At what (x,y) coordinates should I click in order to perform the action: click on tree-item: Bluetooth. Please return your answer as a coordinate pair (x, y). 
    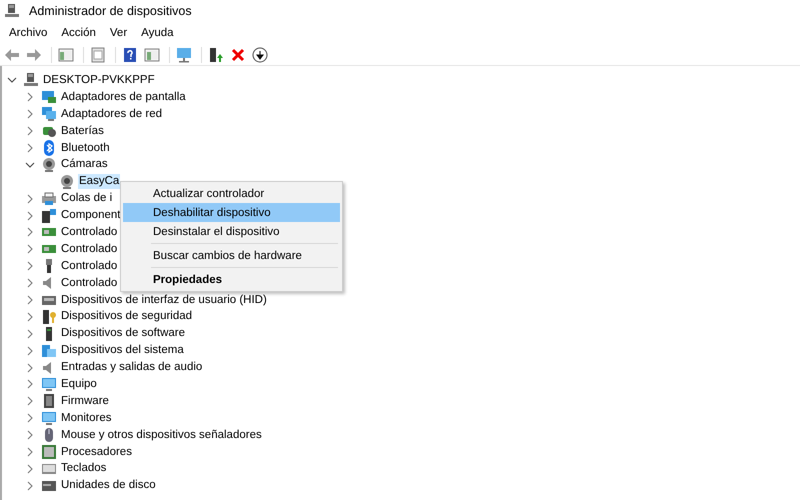
    Looking at the image, I should click on (85, 148).